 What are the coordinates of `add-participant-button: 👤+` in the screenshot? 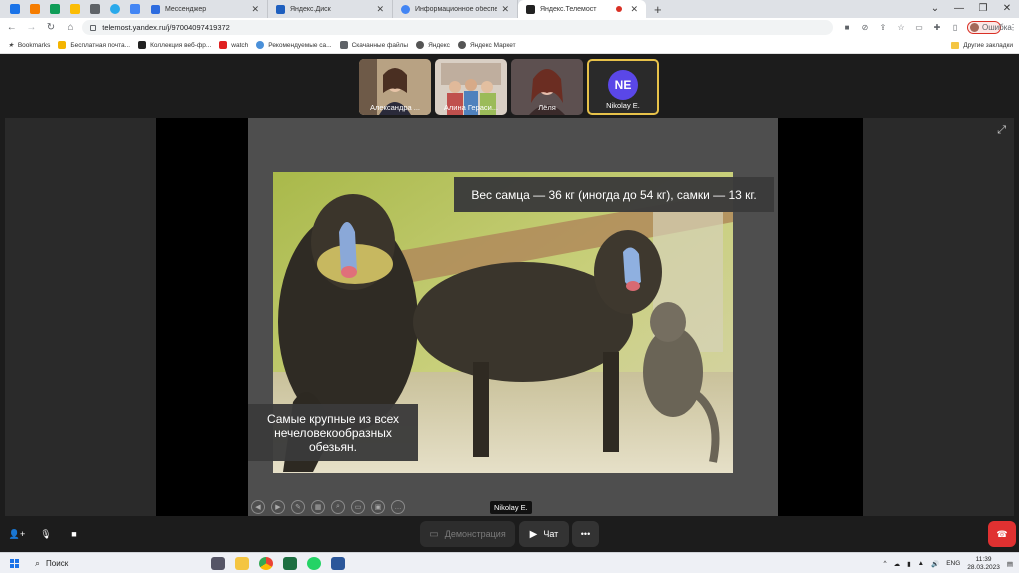 It's located at (17, 534).